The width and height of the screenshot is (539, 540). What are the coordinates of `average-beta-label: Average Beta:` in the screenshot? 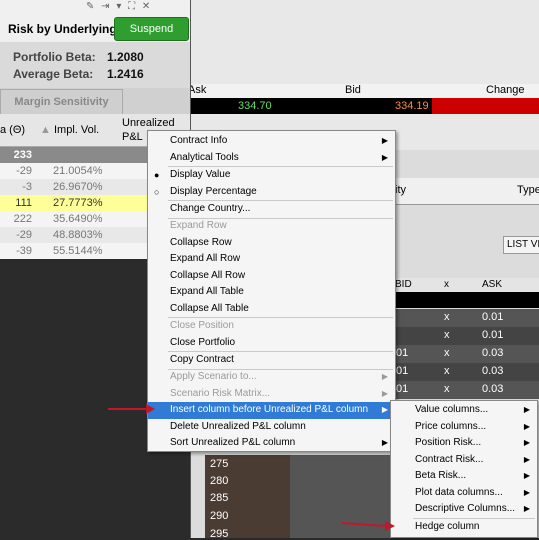 It's located at (53, 74).